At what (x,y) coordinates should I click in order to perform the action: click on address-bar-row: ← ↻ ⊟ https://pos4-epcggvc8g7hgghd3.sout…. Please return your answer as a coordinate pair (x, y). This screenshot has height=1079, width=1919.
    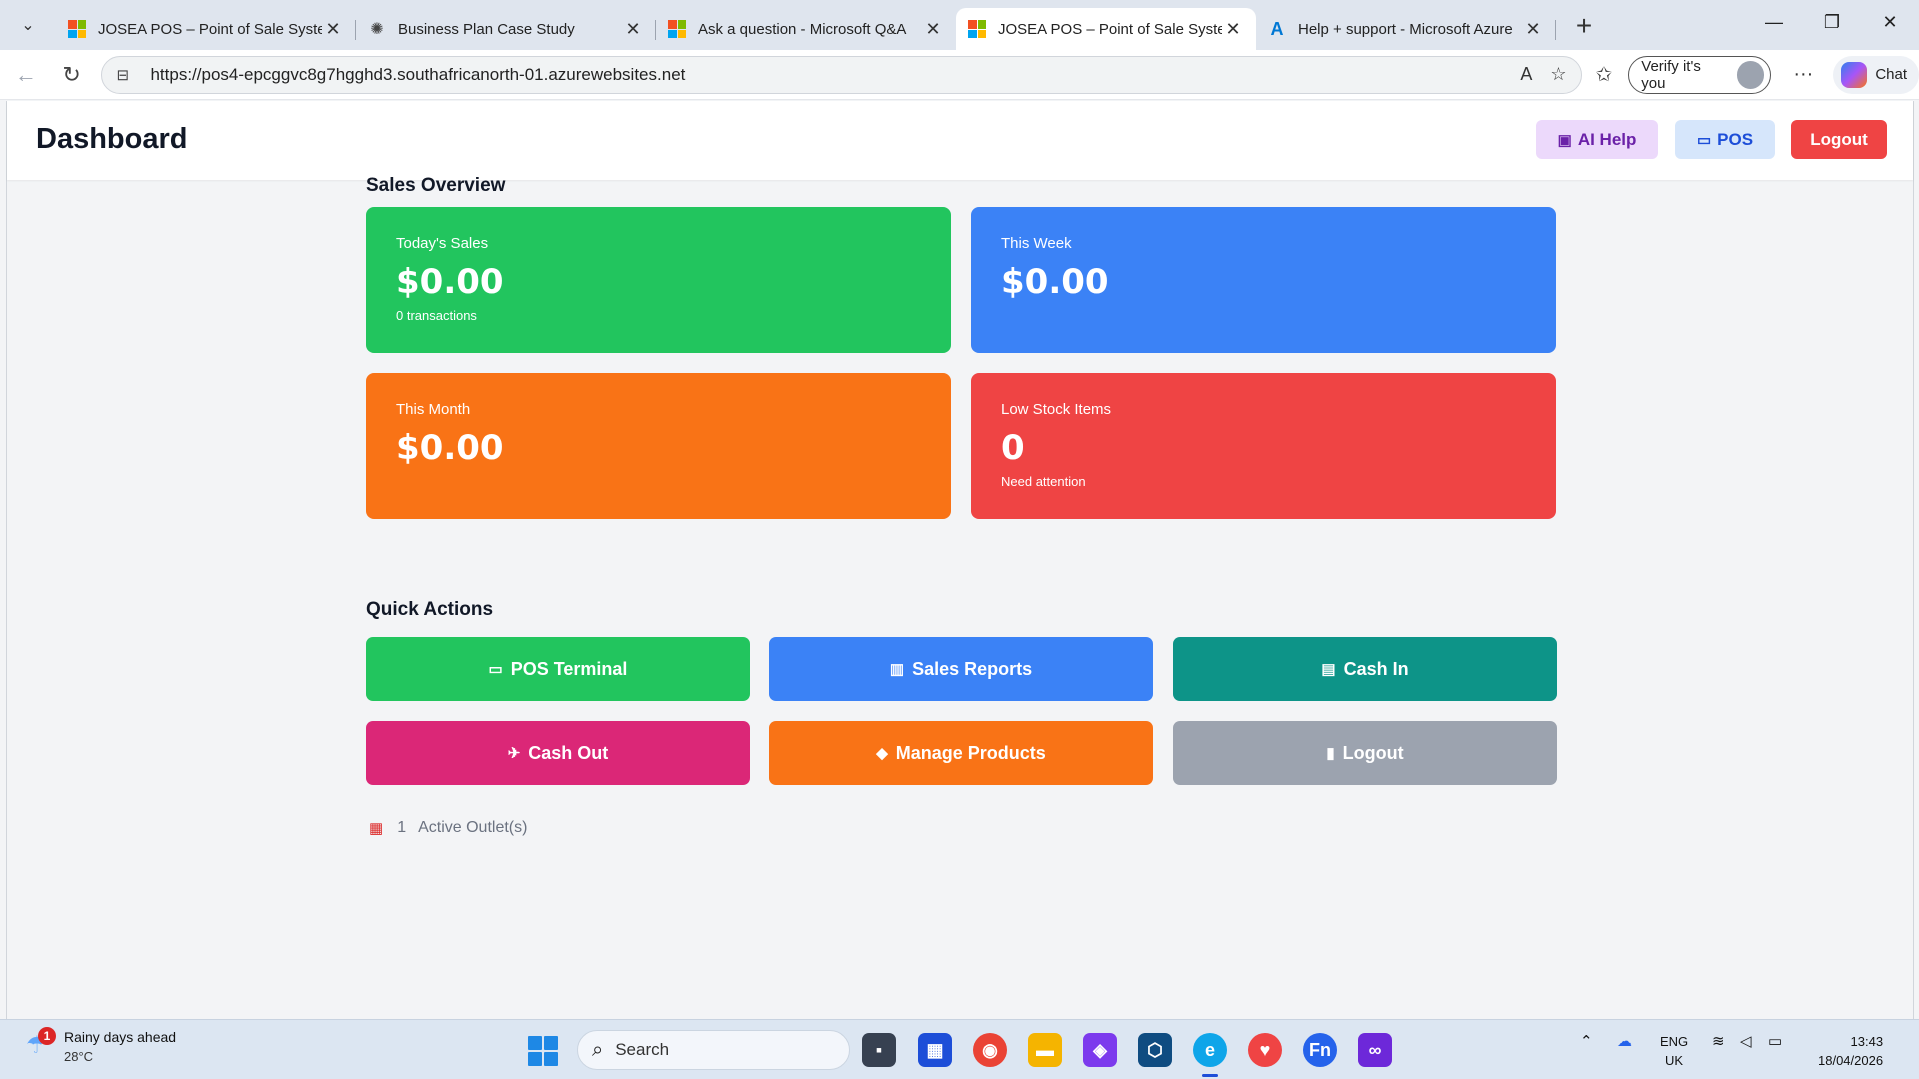
    Looking at the image, I should click on (959, 75).